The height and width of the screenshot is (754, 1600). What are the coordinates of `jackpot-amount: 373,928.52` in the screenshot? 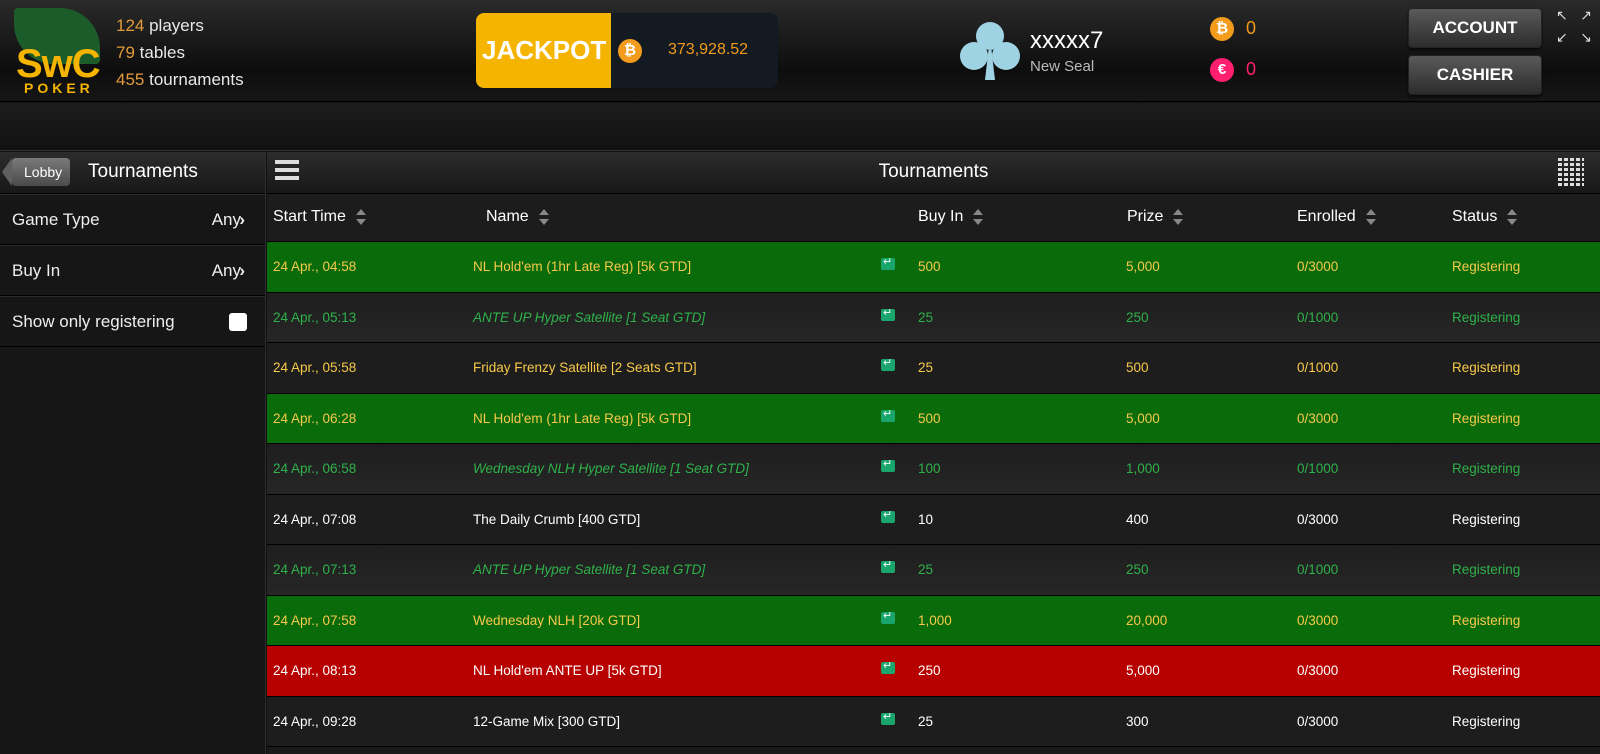 It's located at (708, 49).